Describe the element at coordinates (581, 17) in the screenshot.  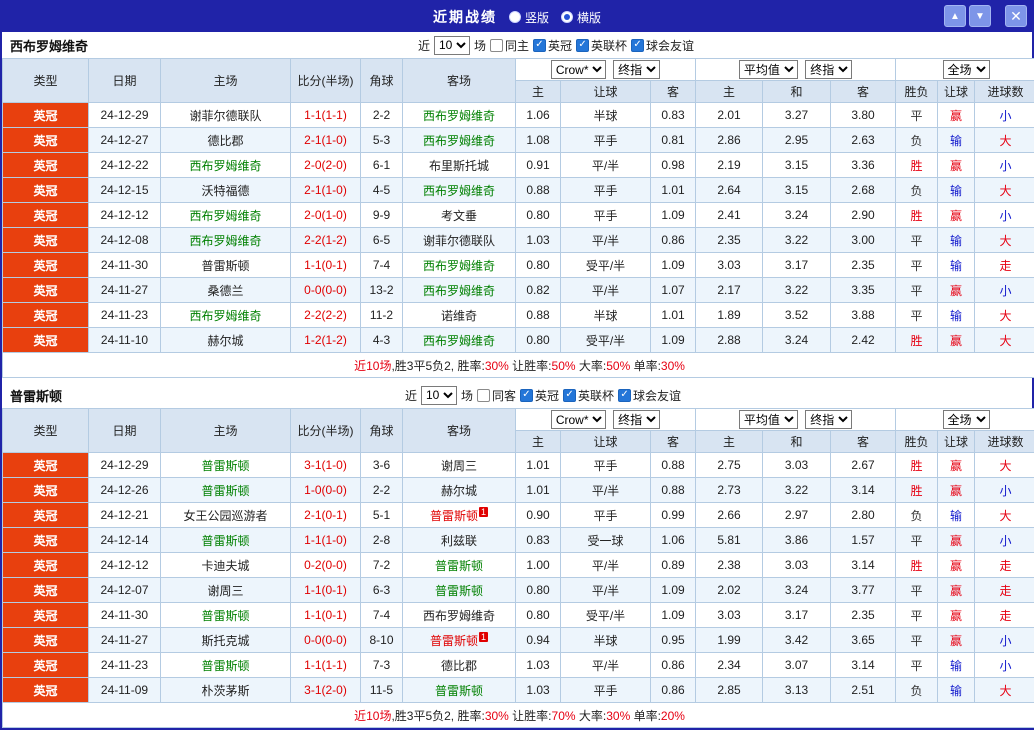
I see `layout-horizontal-option: 横版` at that location.